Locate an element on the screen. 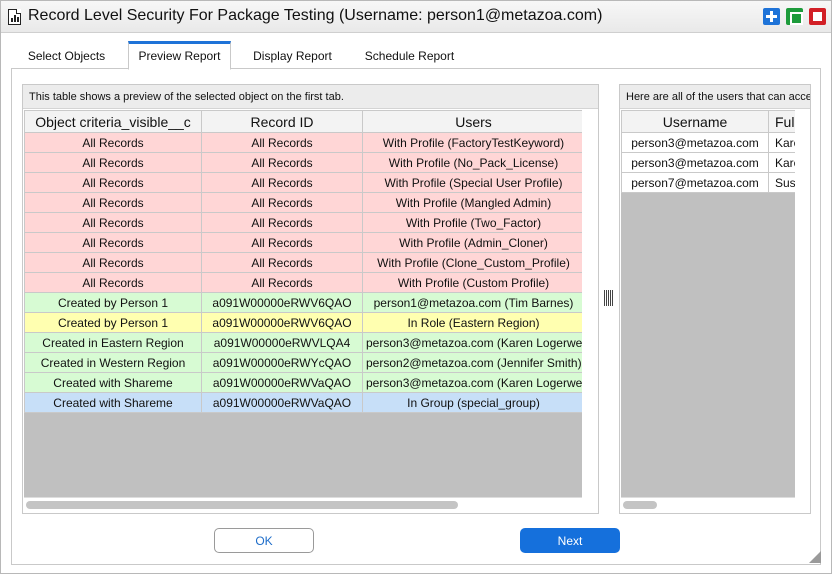 This screenshot has height=574, width=832. table-cell: With Profile (Two_Factor) is located at coordinates (472, 222).